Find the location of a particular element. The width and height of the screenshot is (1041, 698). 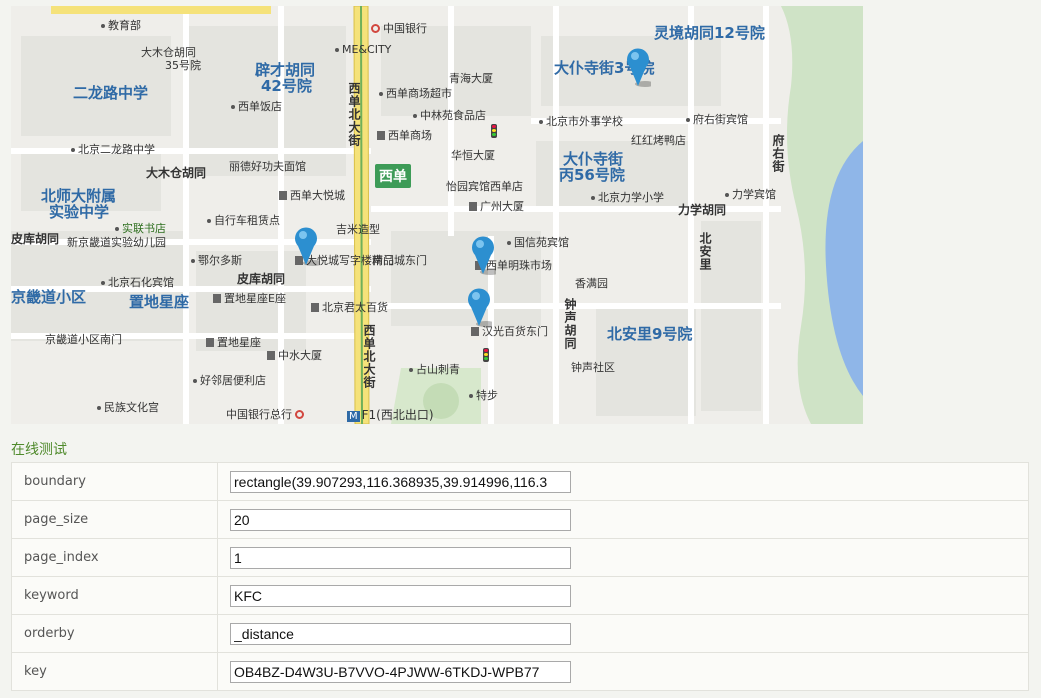

poi-label: 中国银行 is located at coordinates (399, 28).